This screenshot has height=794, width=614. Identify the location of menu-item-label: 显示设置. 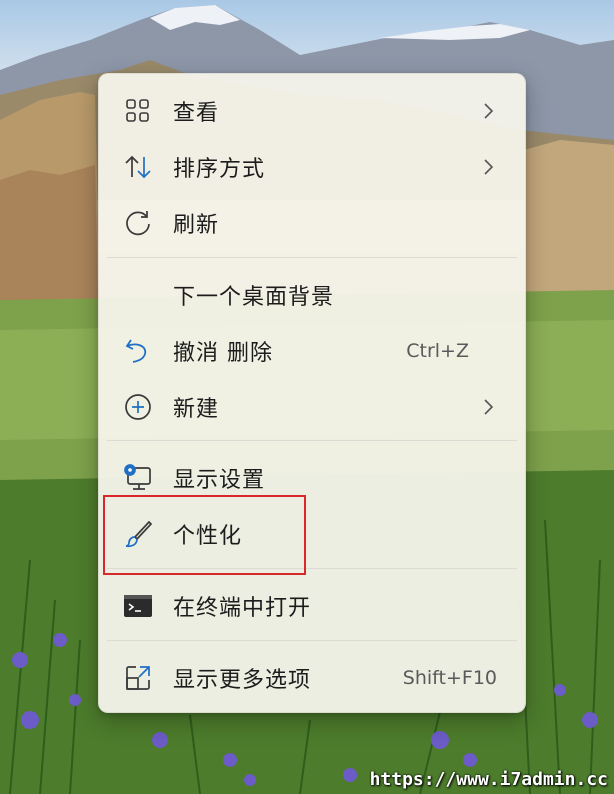
(219, 480).